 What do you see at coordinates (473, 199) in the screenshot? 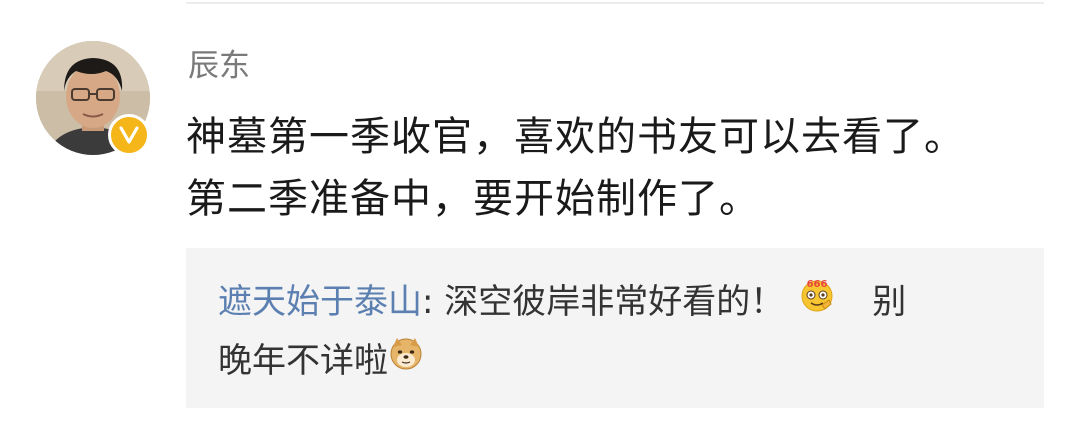
I see `post-text-line: 第二季准备中，要开始制作了。` at bounding box center [473, 199].